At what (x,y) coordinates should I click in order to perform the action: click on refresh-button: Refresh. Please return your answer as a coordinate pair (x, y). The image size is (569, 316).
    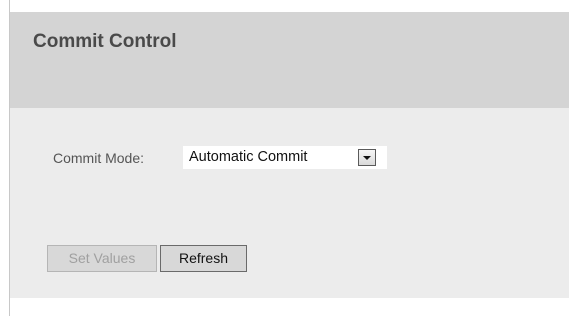
    Looking at the image, I should click on (203, 258).